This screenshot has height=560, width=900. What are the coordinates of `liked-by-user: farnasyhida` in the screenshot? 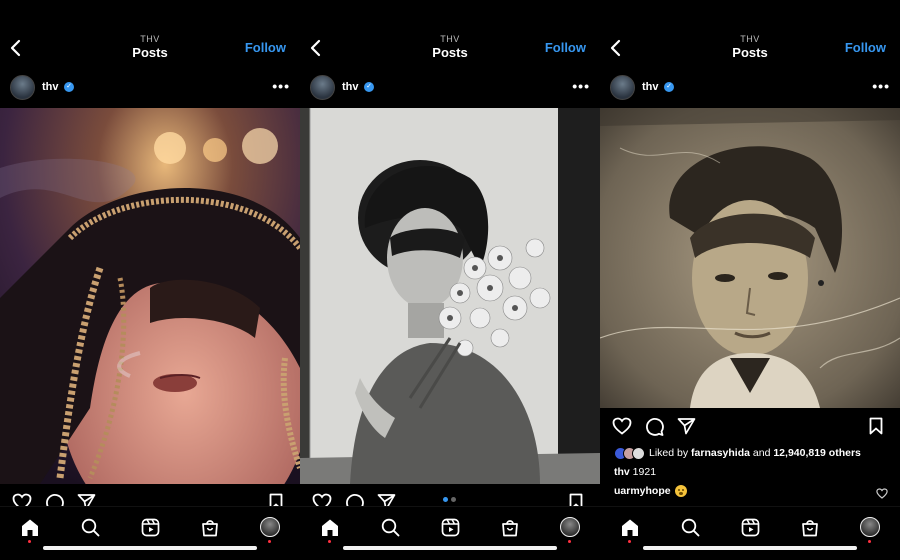 It's located at (720, 453).